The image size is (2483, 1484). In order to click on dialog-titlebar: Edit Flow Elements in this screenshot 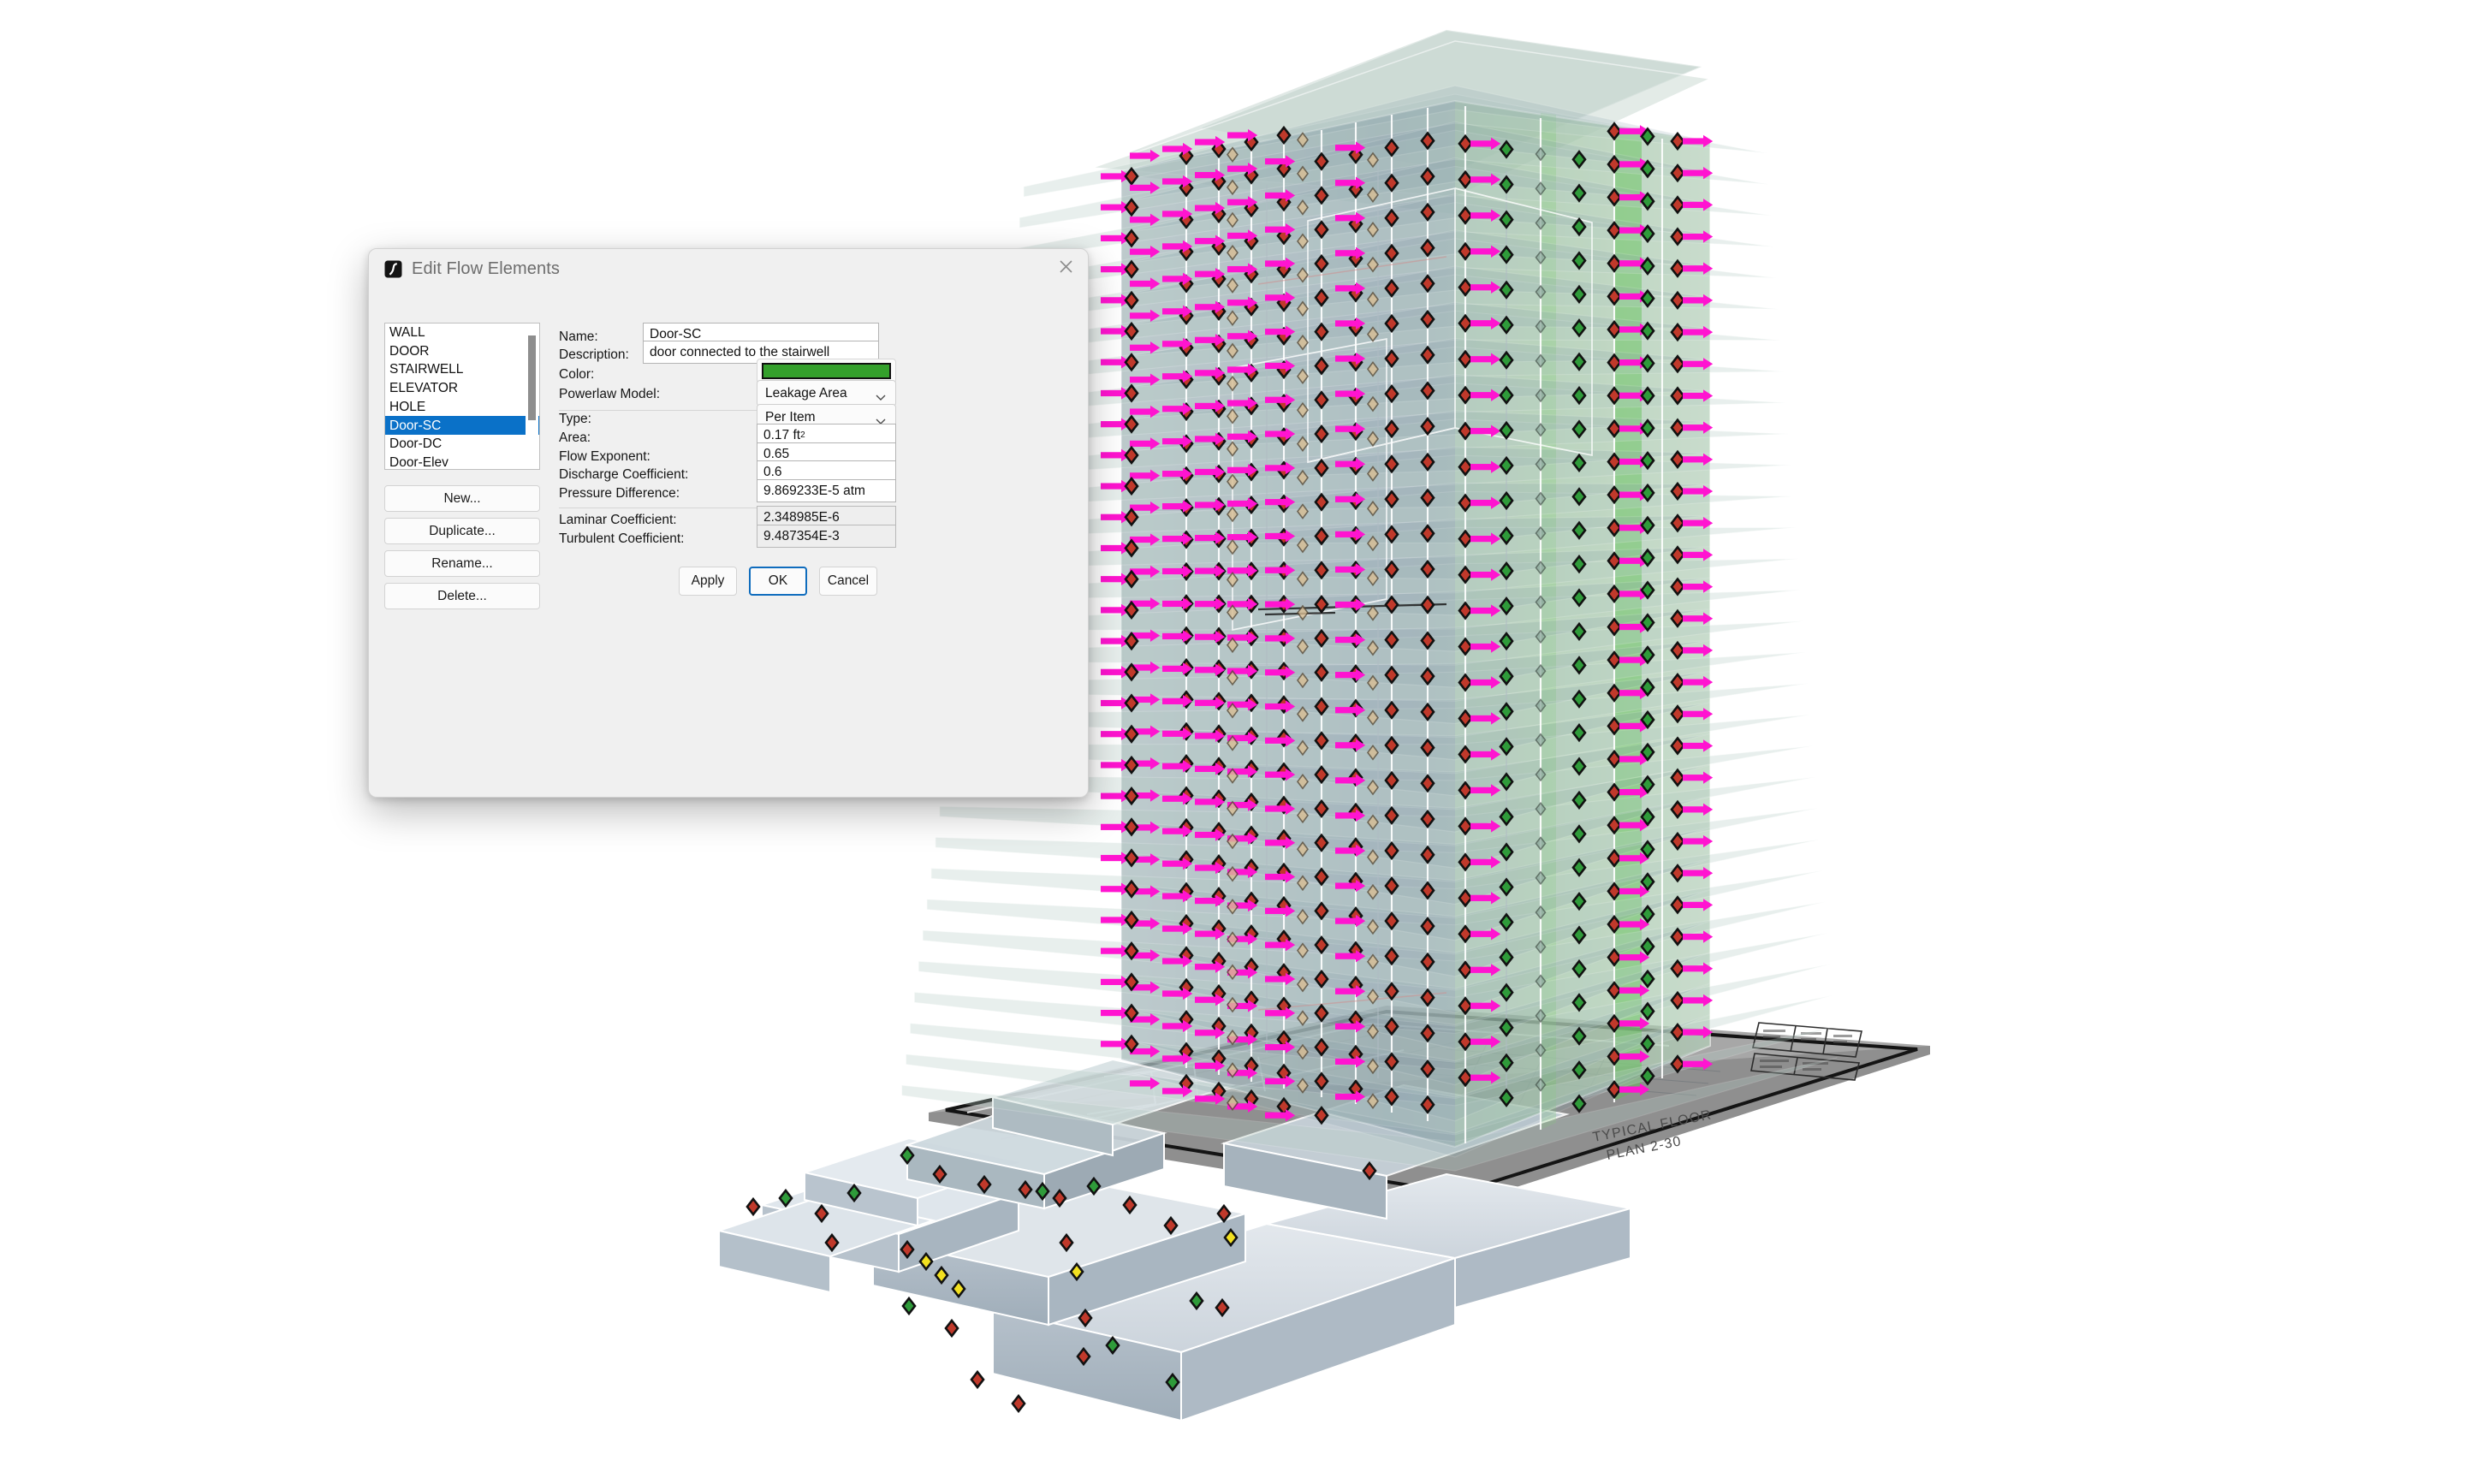, I will do `click(728, 269)`.